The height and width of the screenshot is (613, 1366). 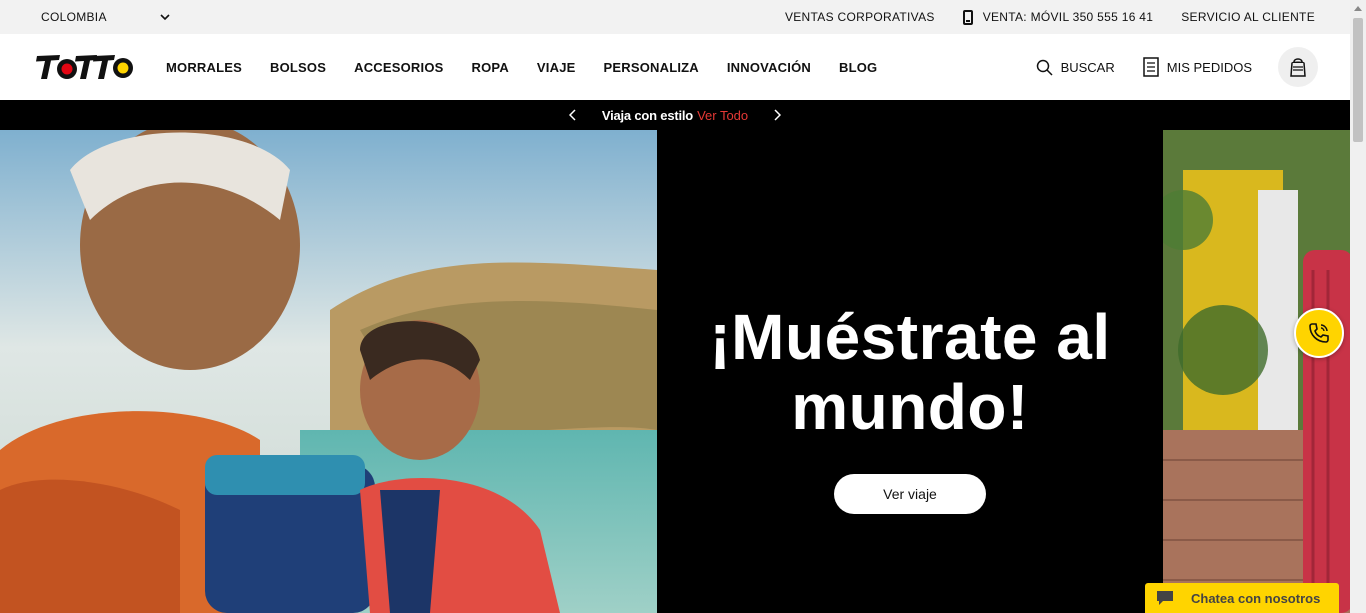 I want to click on nav-accesorios: ACCESORIOS, so click(x=398, y=67).